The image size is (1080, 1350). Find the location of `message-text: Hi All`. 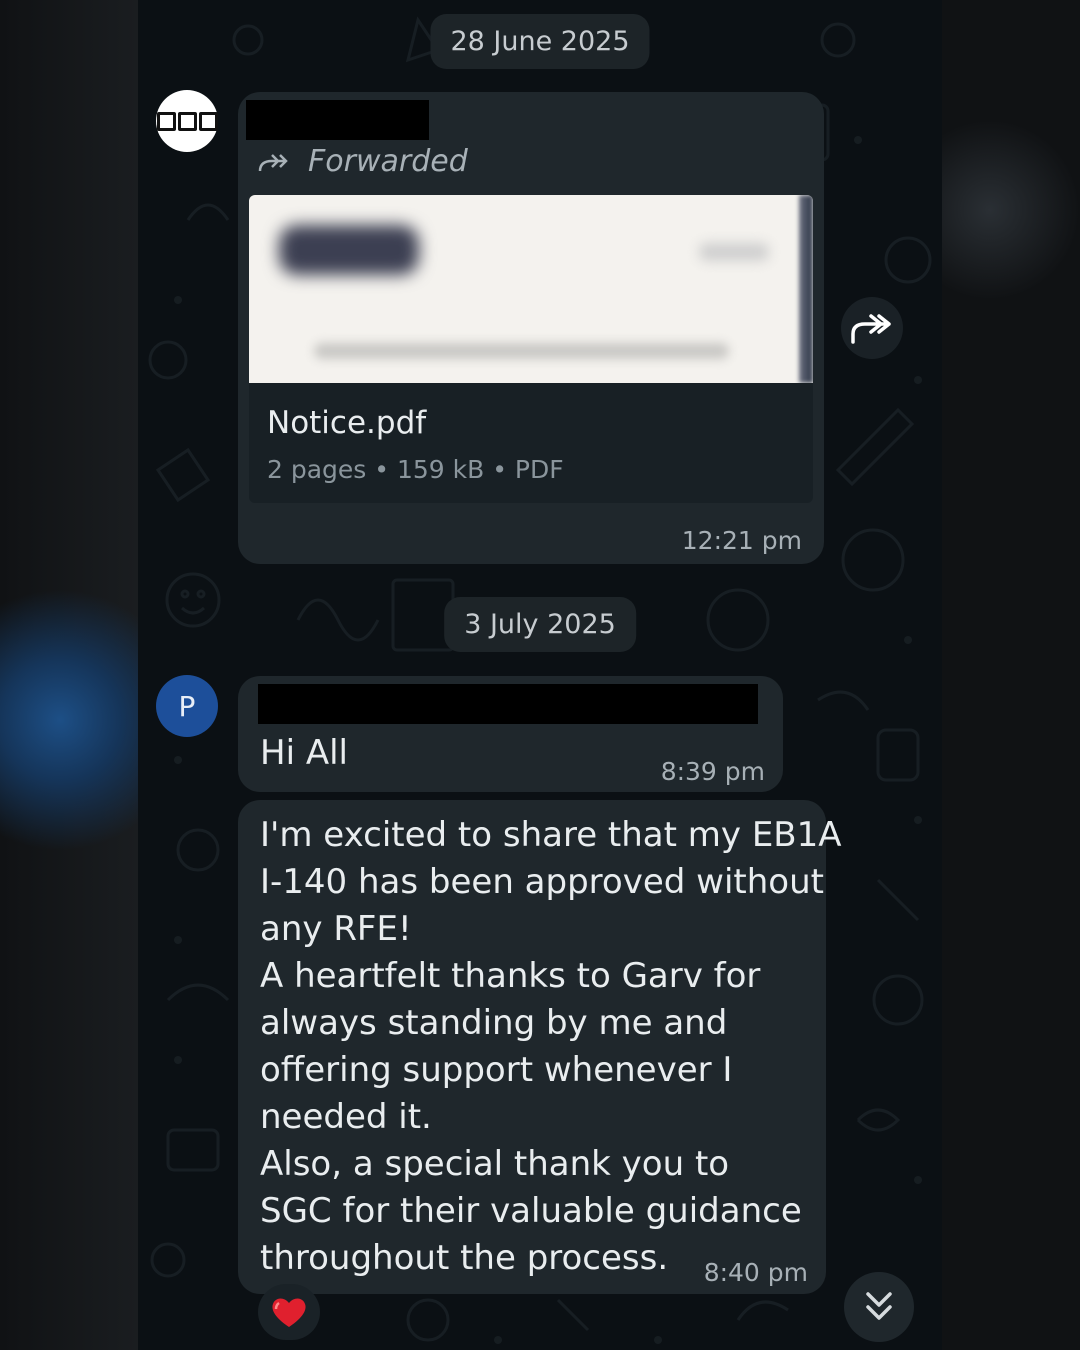

message-text: Hi All is located at coordinates (304, 753).